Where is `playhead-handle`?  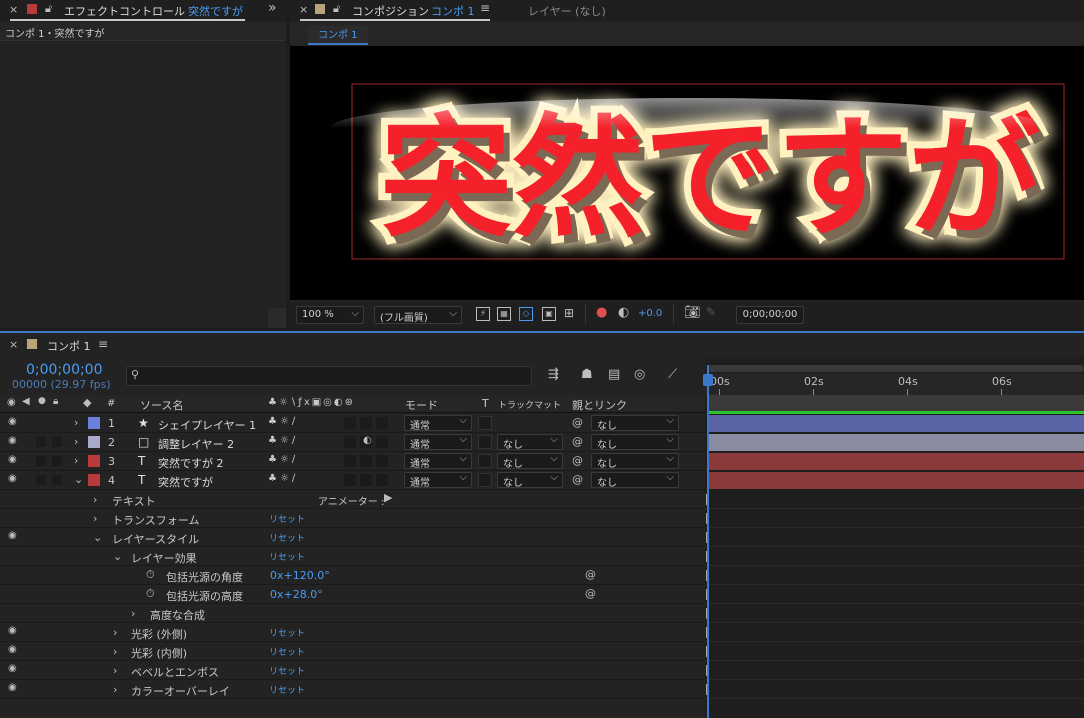
playhead-handle is located at coordinates (708, 380).